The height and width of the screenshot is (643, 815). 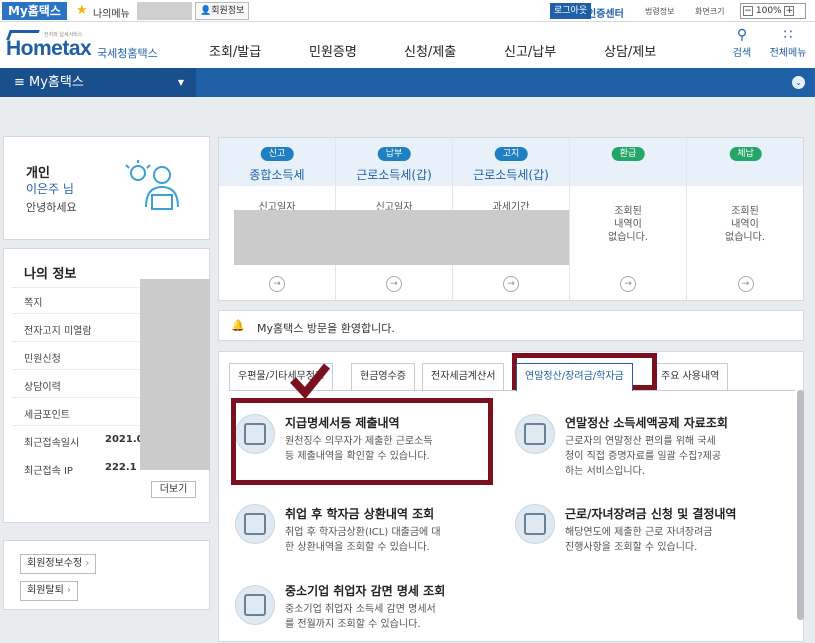 I want to click on my-hometax-button: My홈택스, so click(x=34, y=11).